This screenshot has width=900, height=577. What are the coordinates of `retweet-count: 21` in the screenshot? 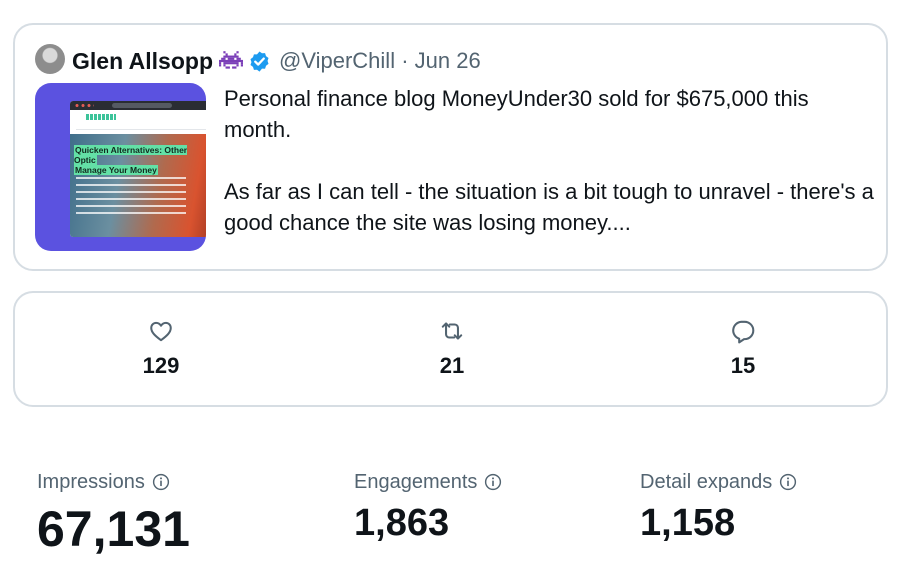 It's located at (452, 365).